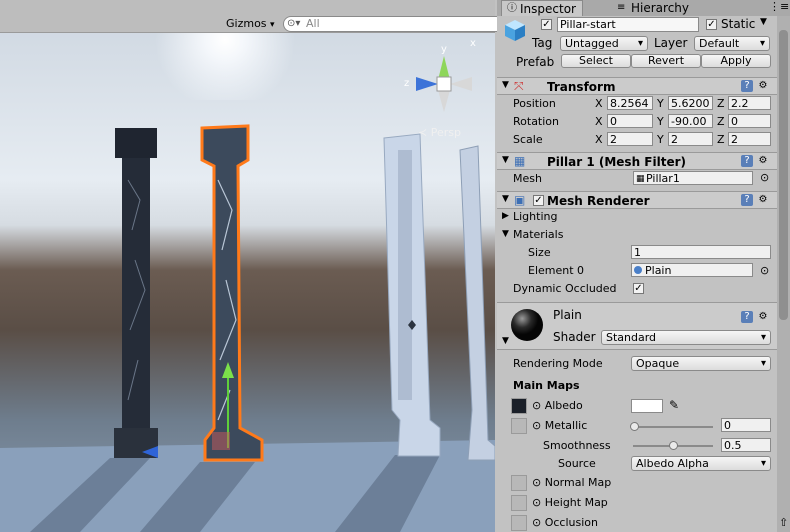  What do you see at coordinates (596, 61) in the screenshot?
I see `prefab-select-button: Select` at bounding box center [596, 61].